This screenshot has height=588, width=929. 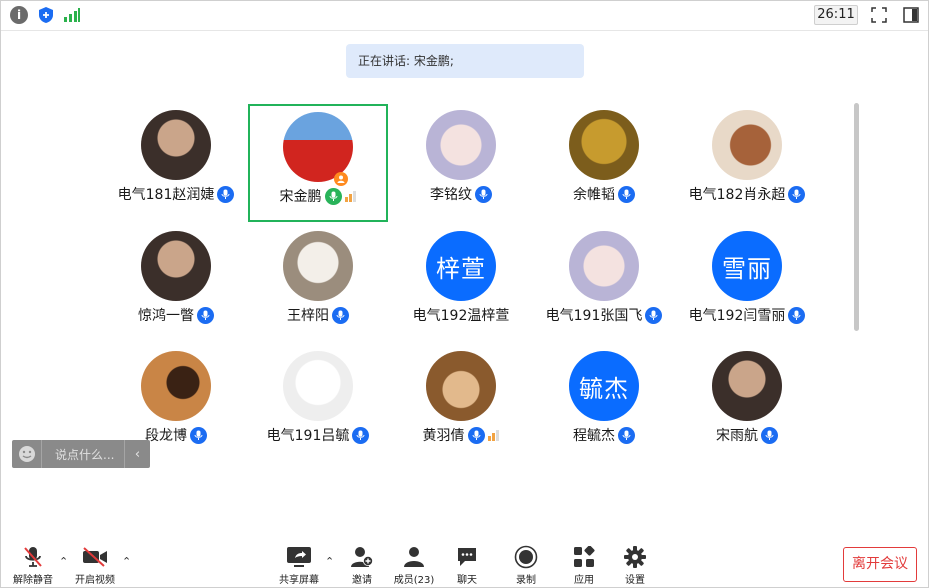 I want to click on apps-label: 应用, so click(x=584, y=580).